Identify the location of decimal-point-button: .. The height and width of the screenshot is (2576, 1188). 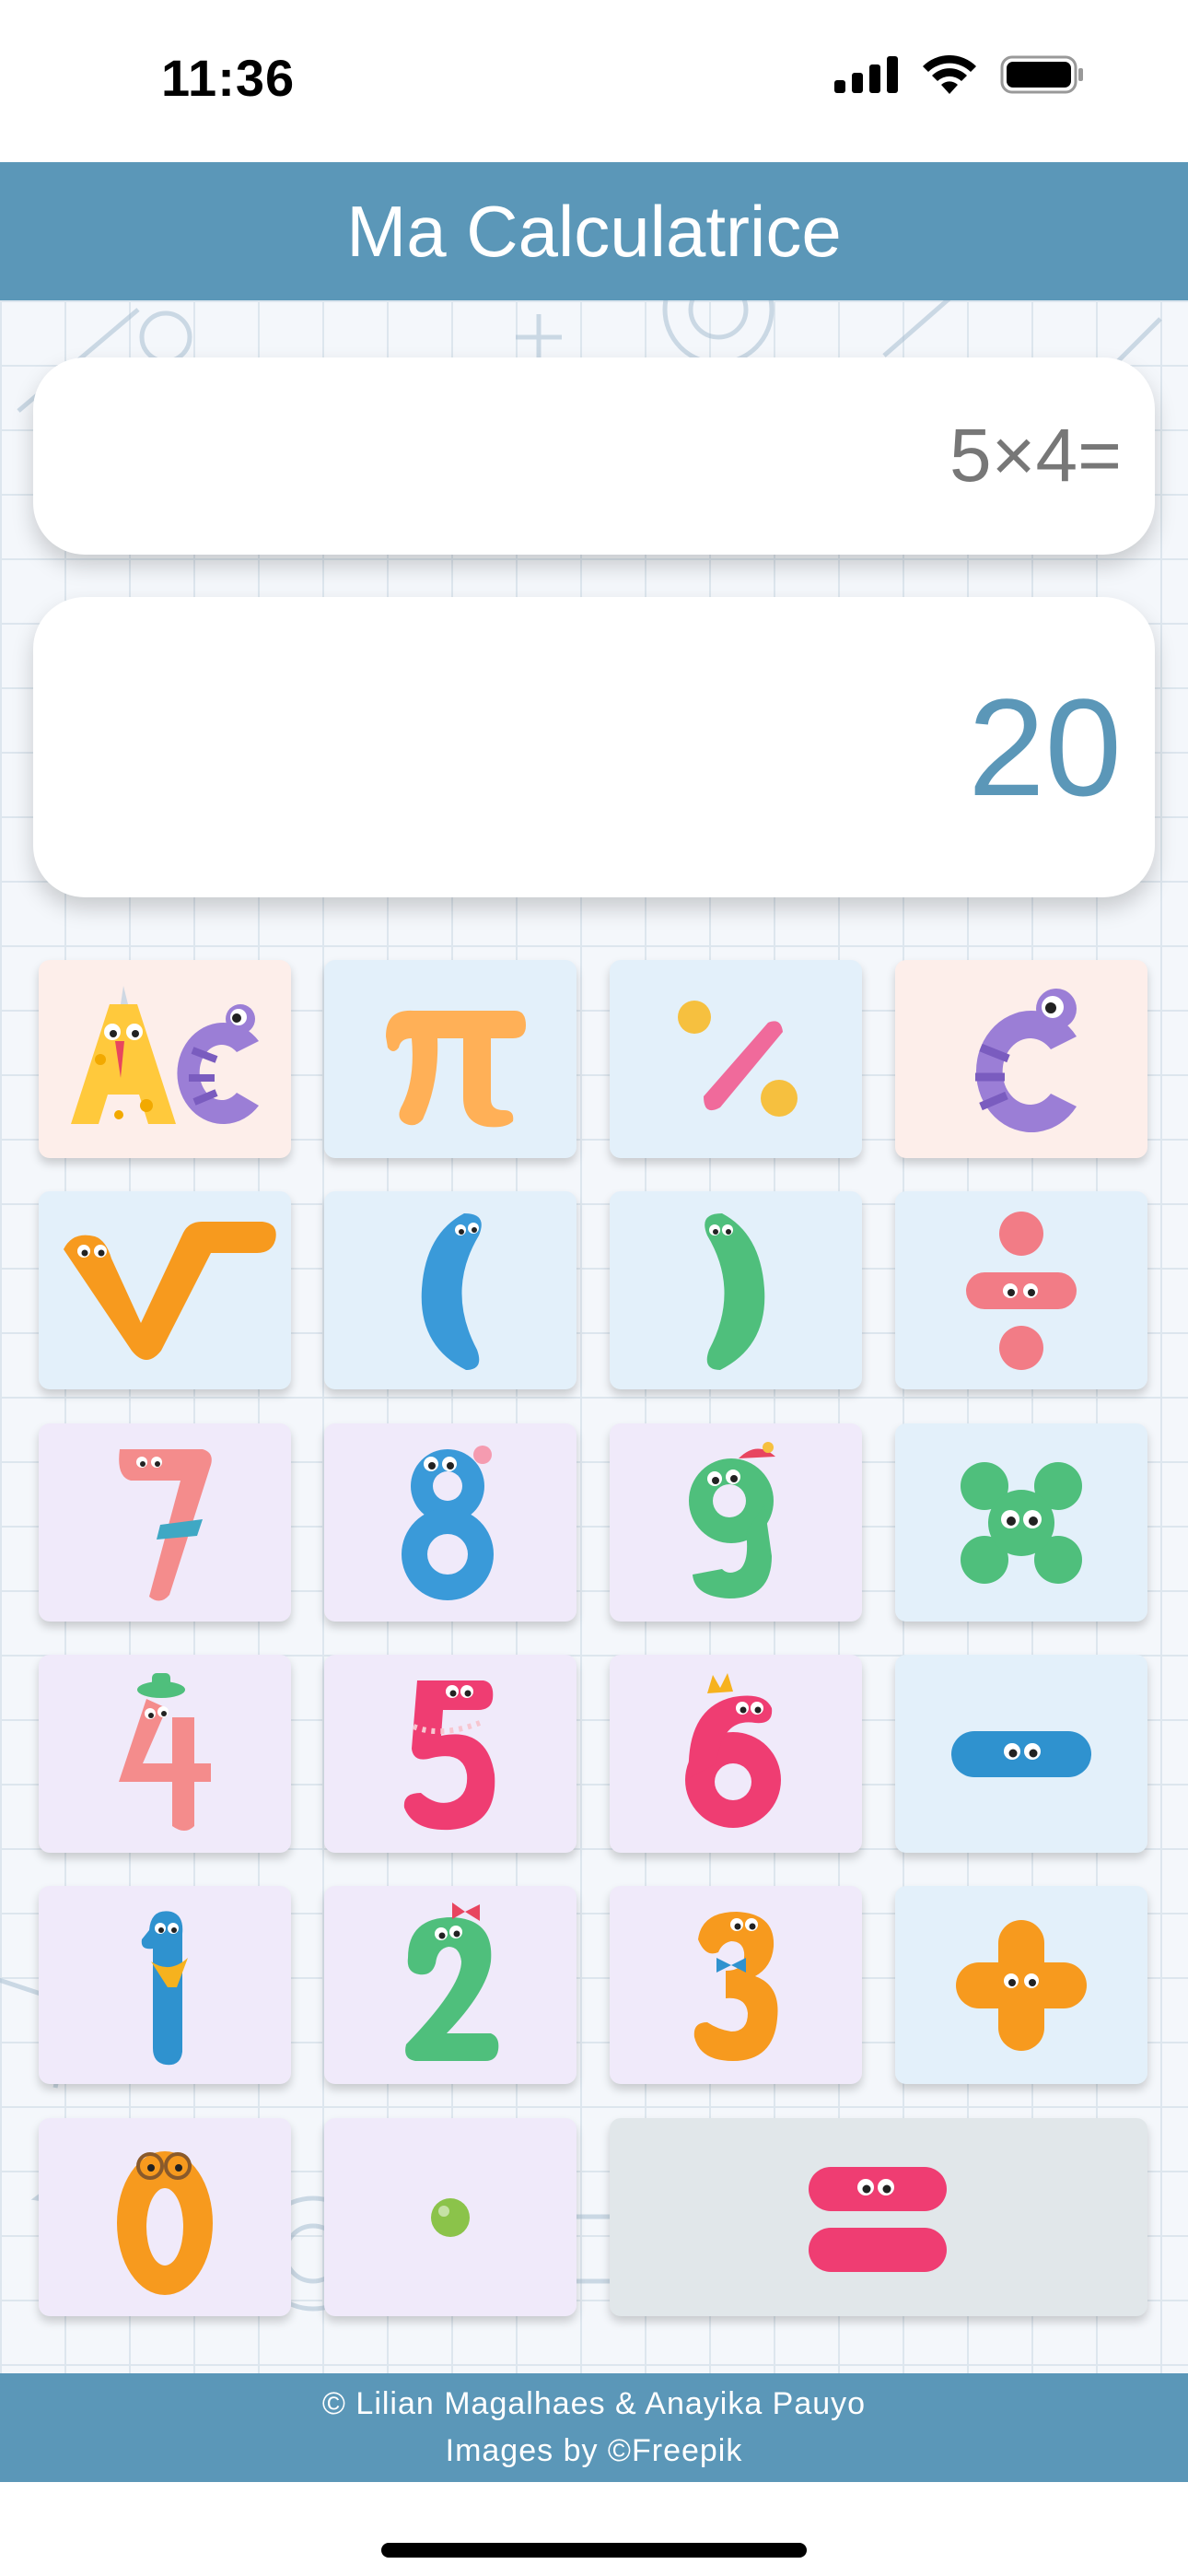
(451, 2217).